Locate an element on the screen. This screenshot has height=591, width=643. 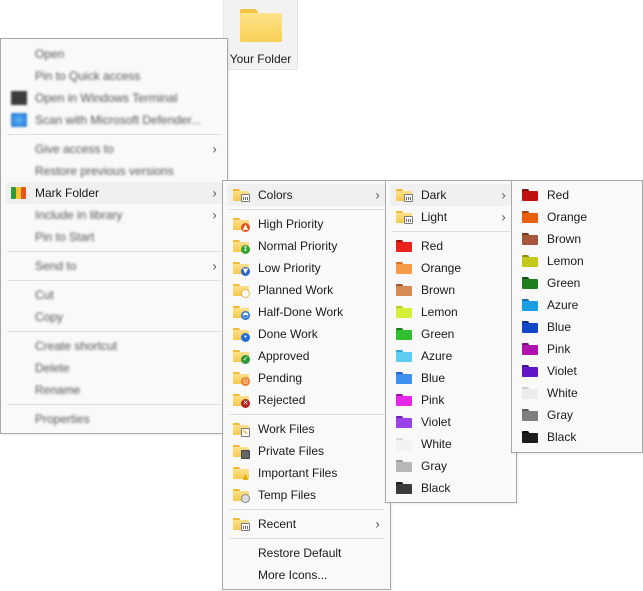
menu-item-label: Violet is located at coordinates (436, 422).